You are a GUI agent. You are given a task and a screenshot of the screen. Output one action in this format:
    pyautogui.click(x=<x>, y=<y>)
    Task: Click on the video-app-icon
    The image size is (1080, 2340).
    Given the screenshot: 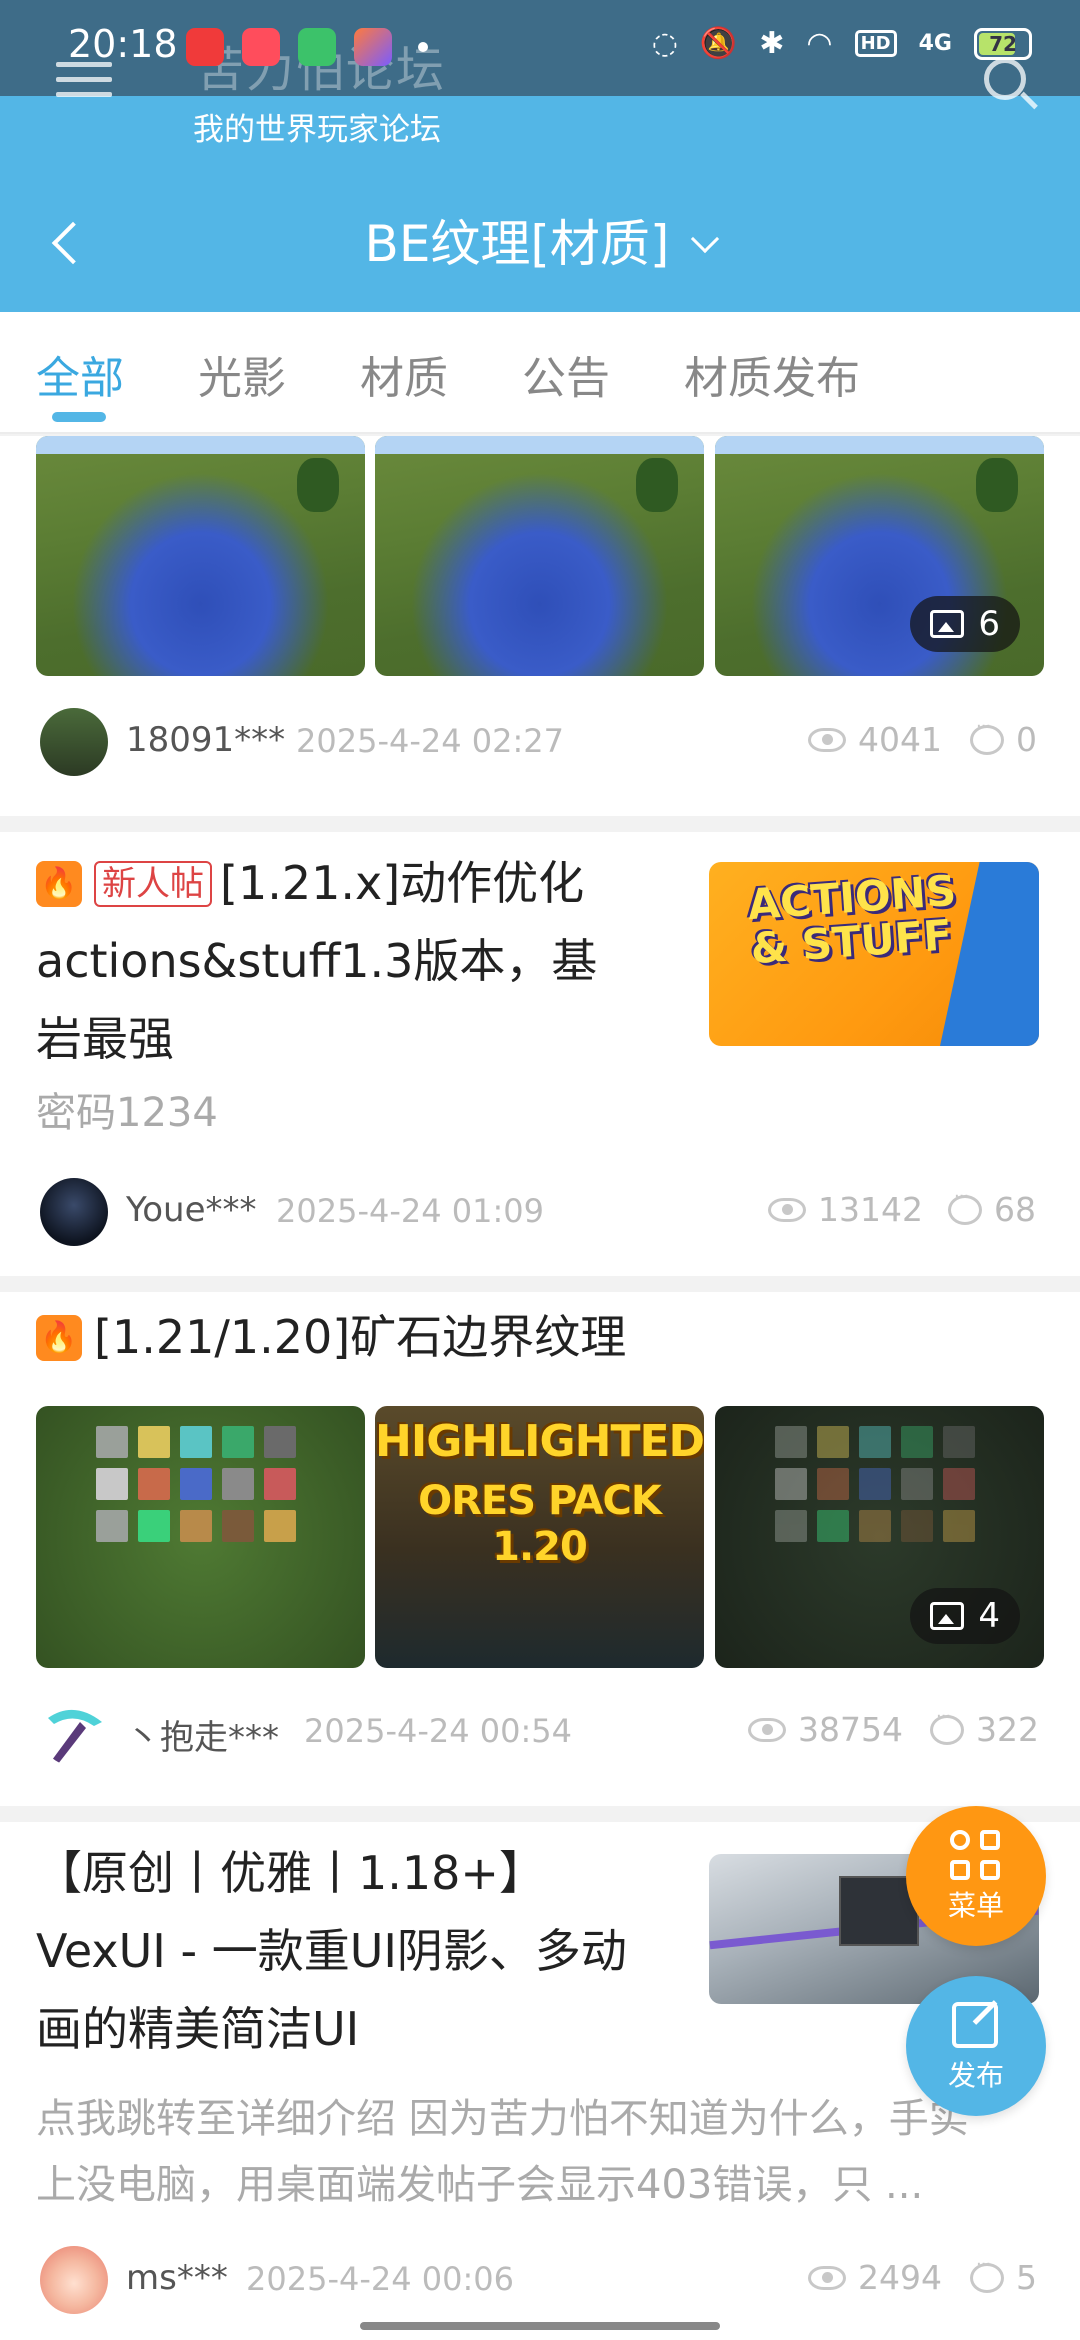 What is the action you would take?
    pyautogui.click(x=205, y=47)
    